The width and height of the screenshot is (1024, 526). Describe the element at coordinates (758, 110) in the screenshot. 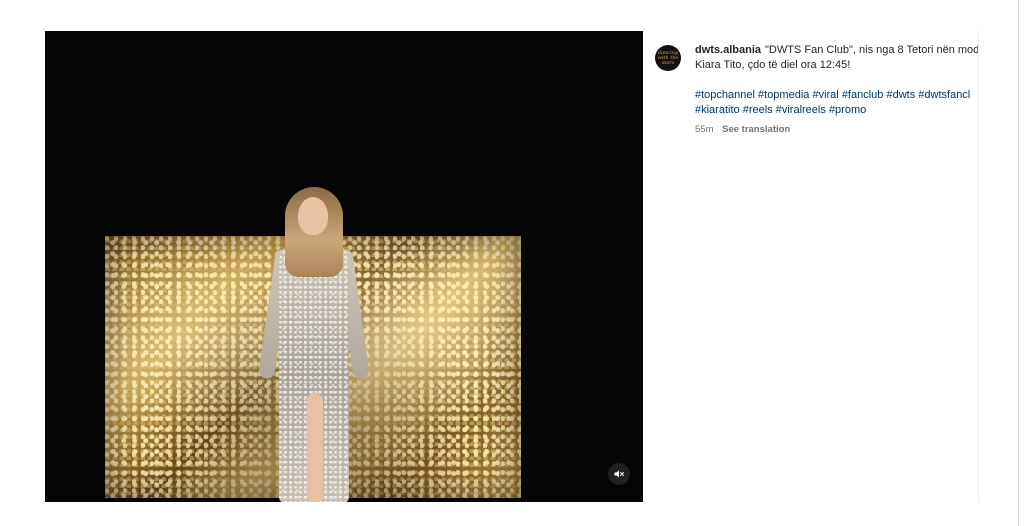

I see `hashtag-link: #reels` at that location.